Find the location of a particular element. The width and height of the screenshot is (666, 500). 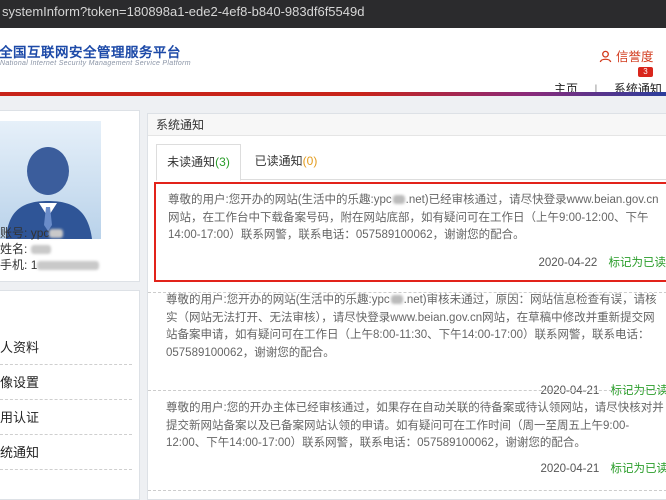

profile-info: 账号: ypc 姓名: 手机: 1 is located at coordinates (50, 249).